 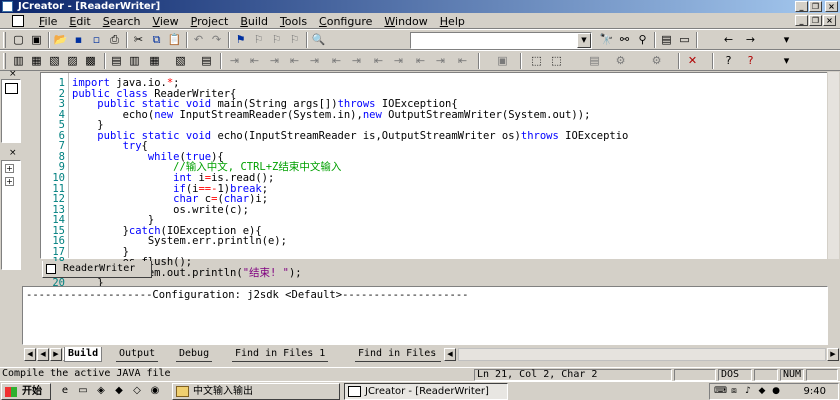 What do you see at coordinates (210, 21) in the screenshot?
I see `menu-project: Project` at bounding box center [210, 21].